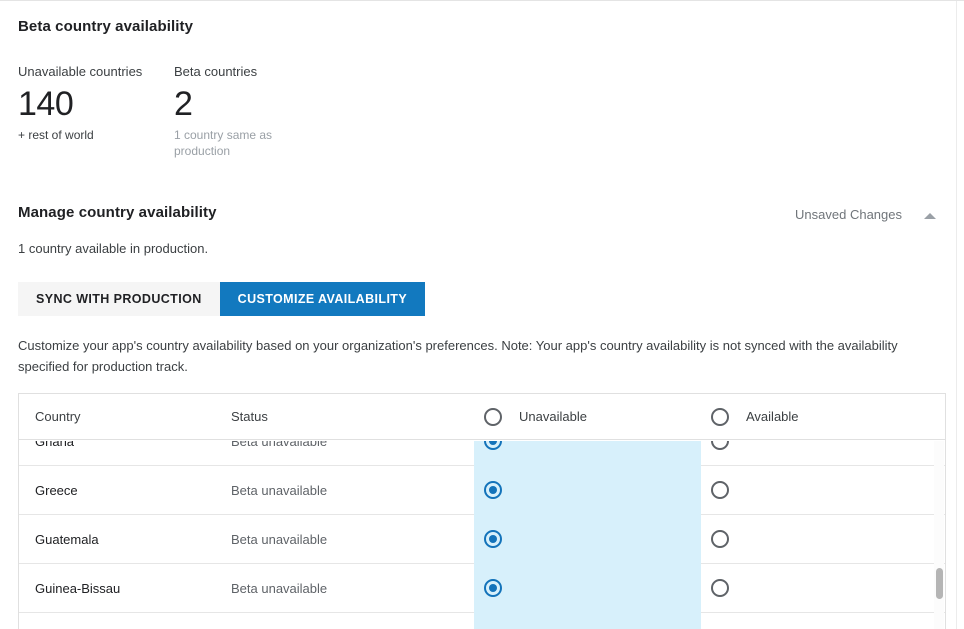 This screenshot has width=964, height=629. I want to click on cell-country: Ghana, so click(55, 445).